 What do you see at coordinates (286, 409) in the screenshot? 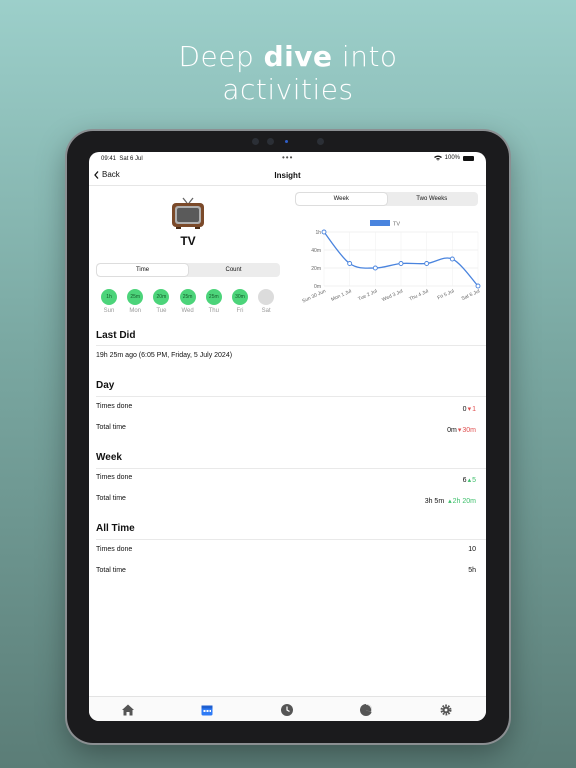
I see `stat-row: Times done 0 ▾ 1` at bounding box center [286, 409].